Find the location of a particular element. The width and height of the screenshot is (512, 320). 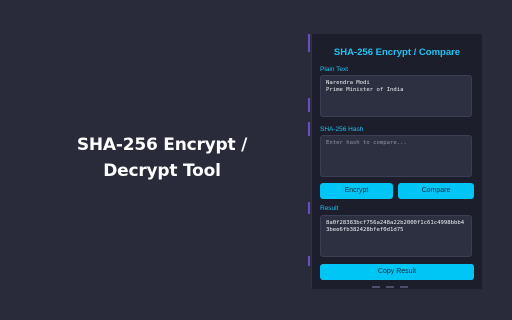

compare-button: Compare is located at coordinates (436, 191).